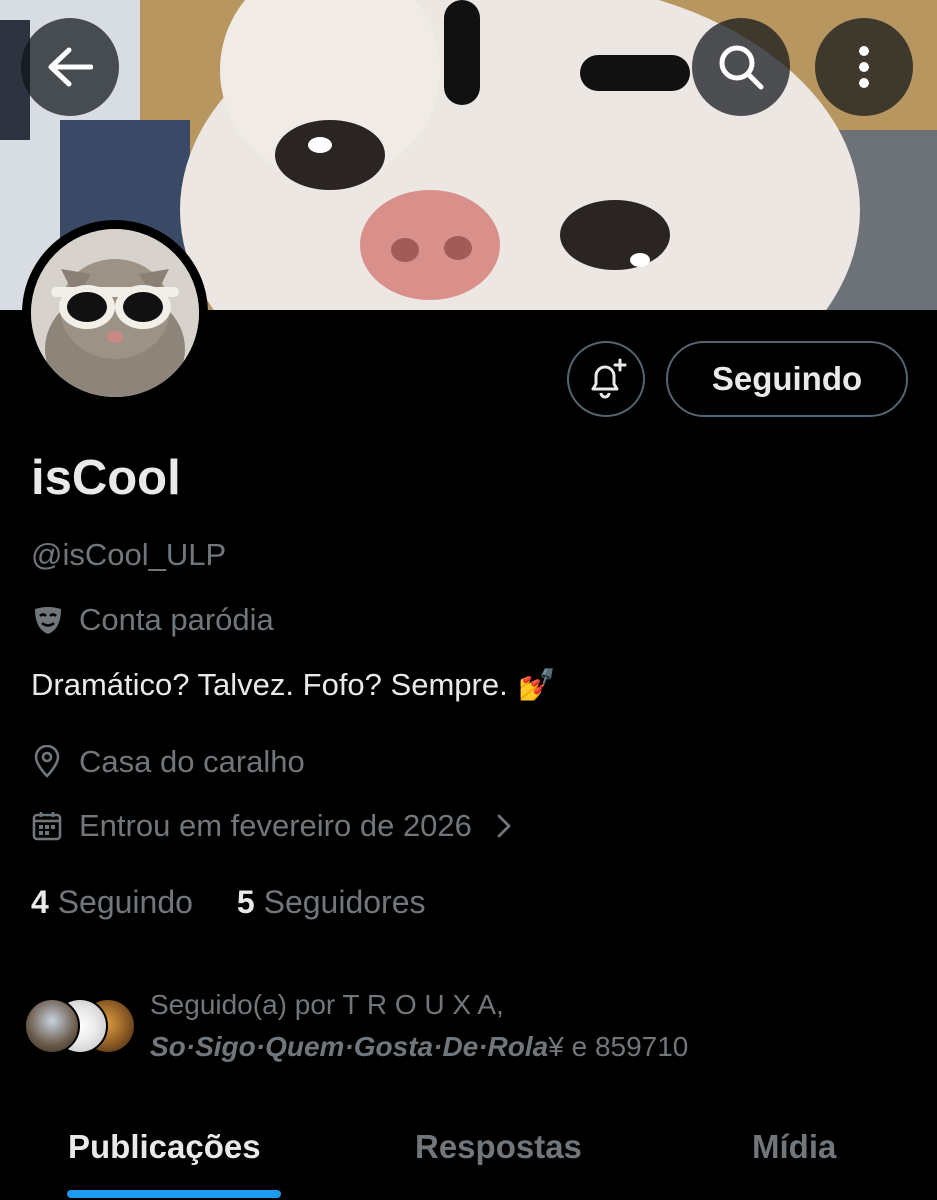  I want to click on location-text: Casa do caralho, so click(192, 761).